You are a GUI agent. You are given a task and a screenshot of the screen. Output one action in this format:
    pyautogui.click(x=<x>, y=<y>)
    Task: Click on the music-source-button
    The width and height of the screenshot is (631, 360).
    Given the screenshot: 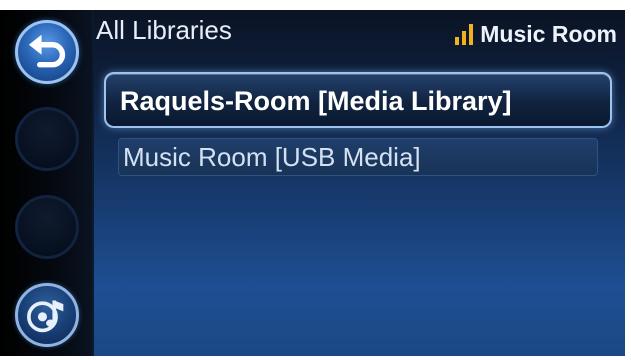 What is the action you would take?
    pyautogui.click(x=47, y=315)
    